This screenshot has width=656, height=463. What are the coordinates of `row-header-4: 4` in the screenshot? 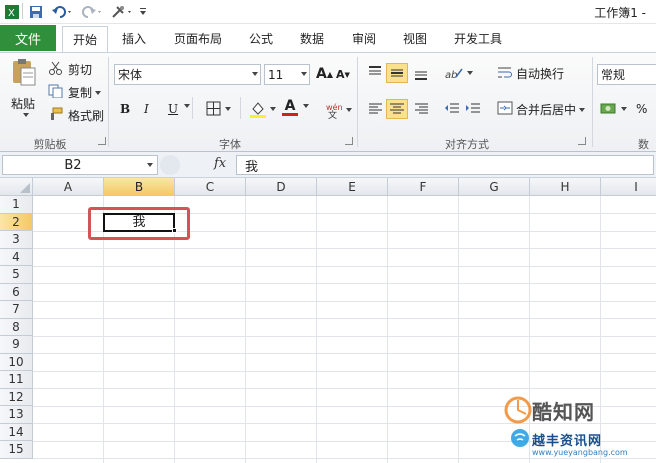 It's located at (16, 257).